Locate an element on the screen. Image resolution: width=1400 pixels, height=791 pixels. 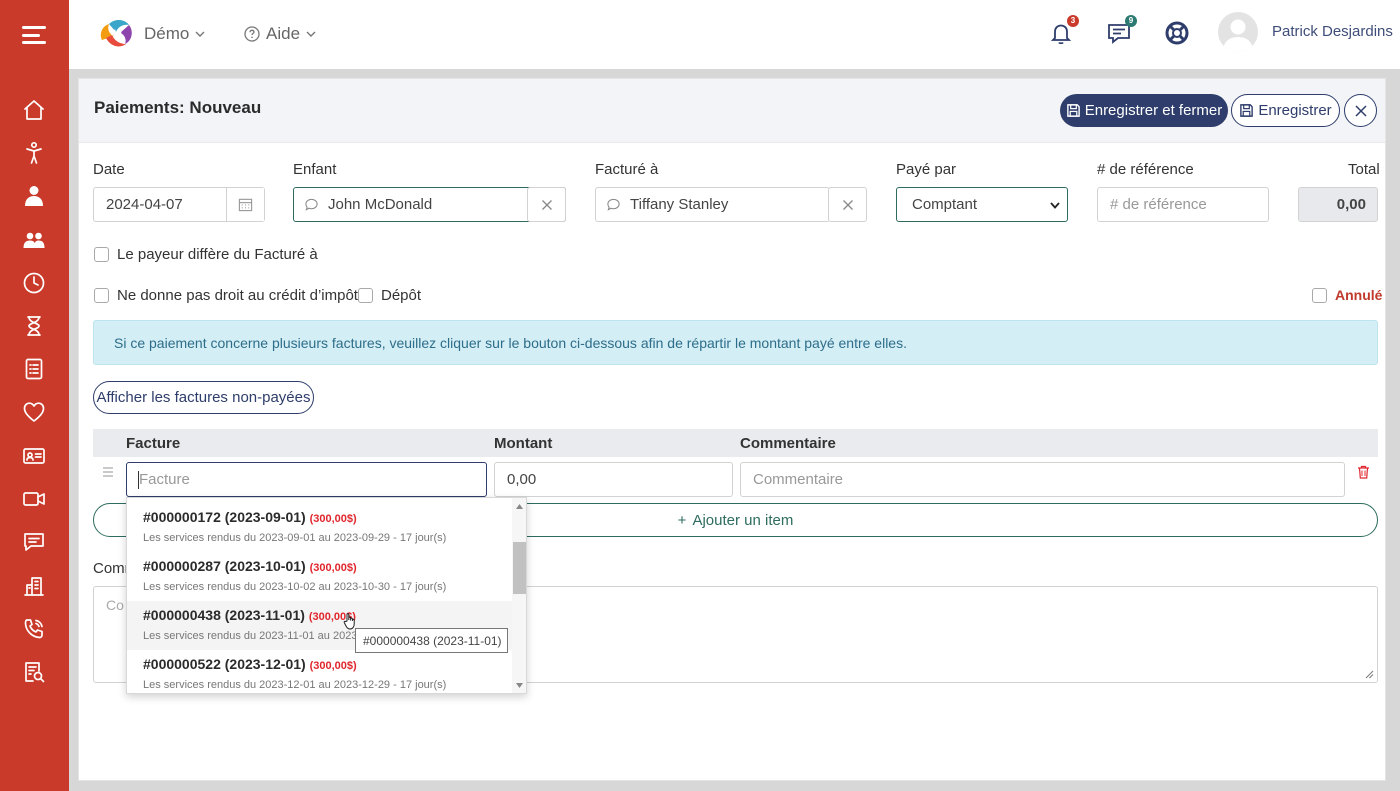
delete-row-icon is located at coordinates (1363, 472).